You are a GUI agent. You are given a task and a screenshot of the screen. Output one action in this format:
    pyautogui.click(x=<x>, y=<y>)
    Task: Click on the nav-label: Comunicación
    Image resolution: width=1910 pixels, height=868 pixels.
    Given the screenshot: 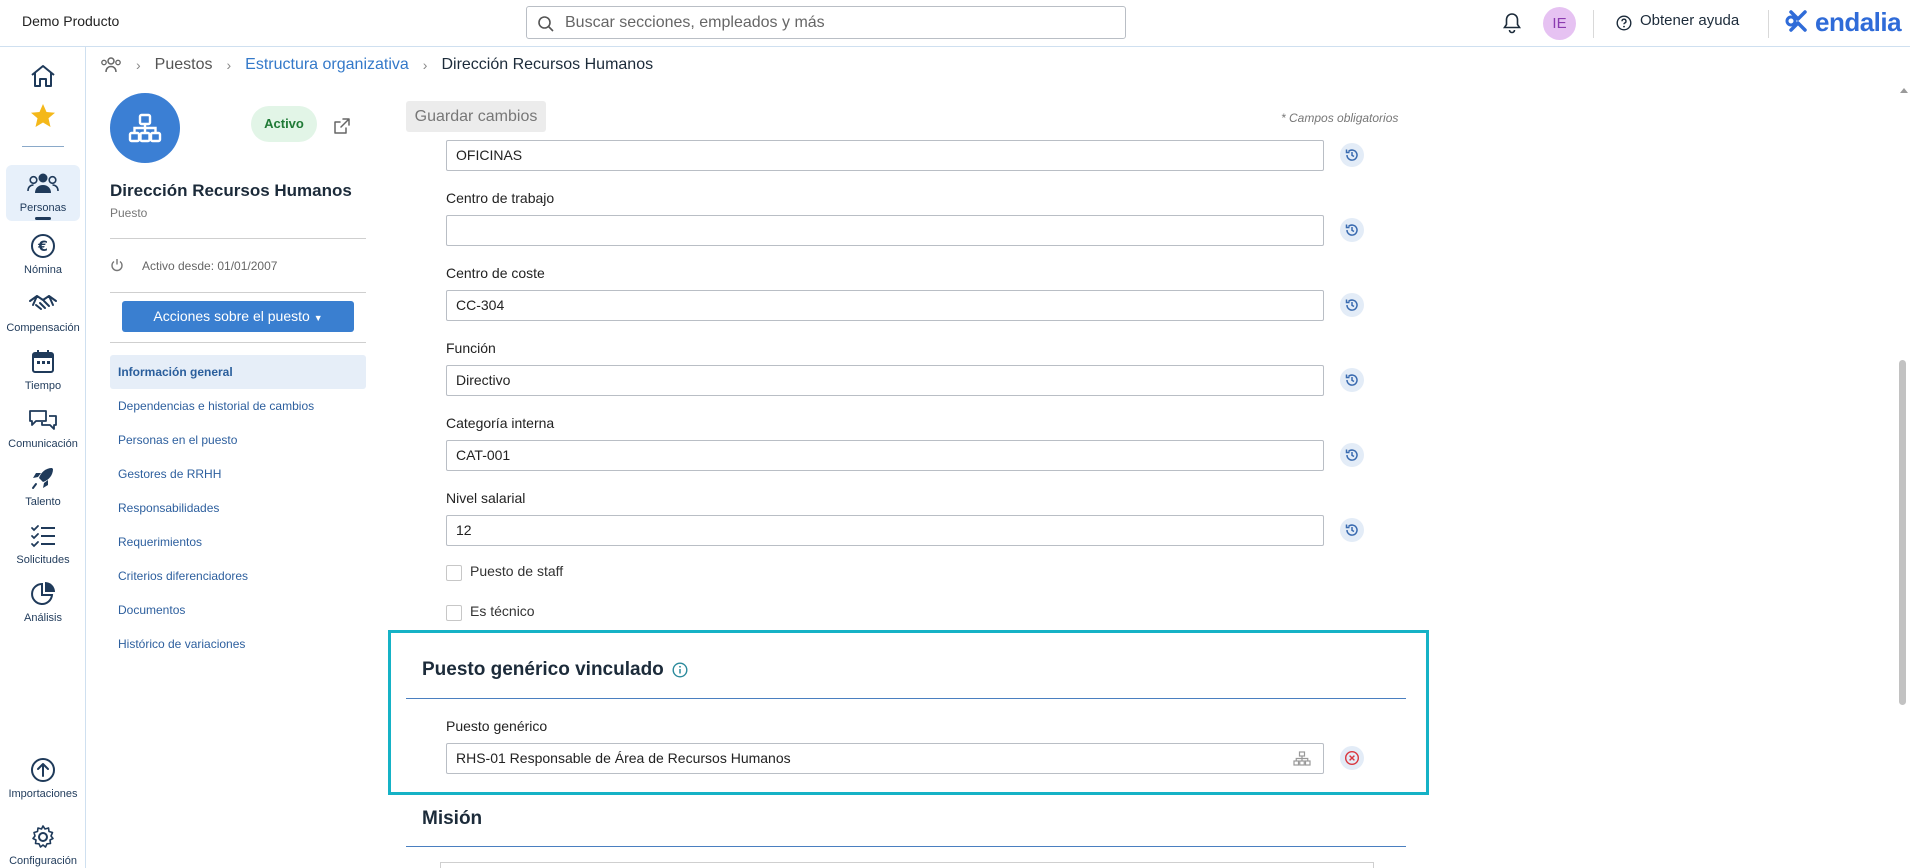 What is the action you would take?
    pyautogui.click(x=43, y=444)
    